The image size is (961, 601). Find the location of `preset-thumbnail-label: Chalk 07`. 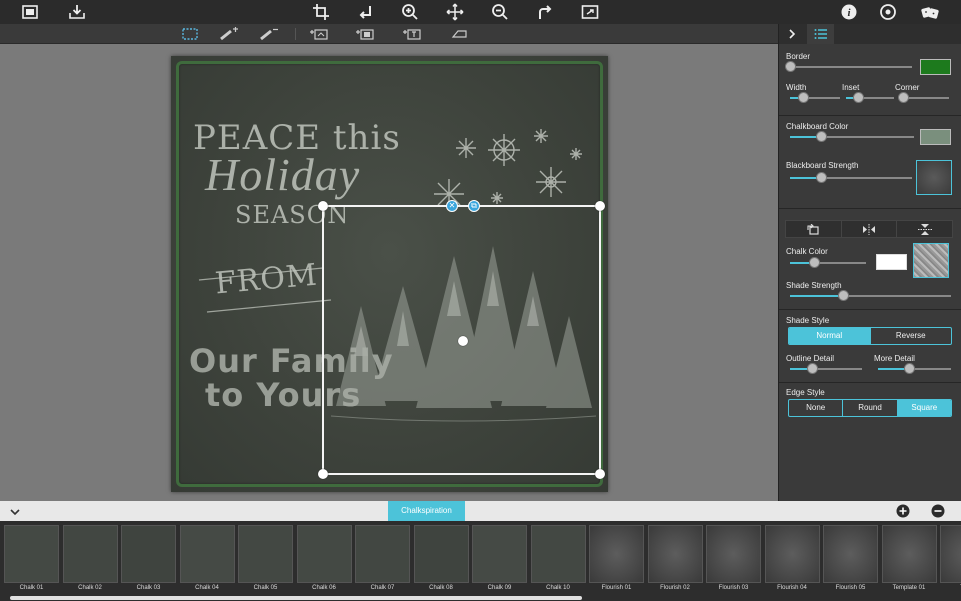

preset-thumbnail-label: Chalk 07 is located at coordinates (382, 588).